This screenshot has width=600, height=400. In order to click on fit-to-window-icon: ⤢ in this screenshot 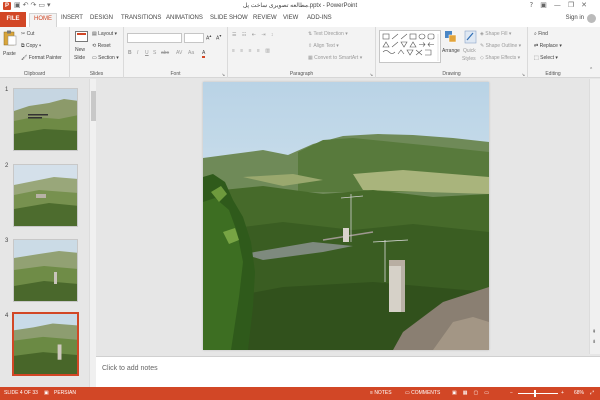, I will do `click(592, 393)`.